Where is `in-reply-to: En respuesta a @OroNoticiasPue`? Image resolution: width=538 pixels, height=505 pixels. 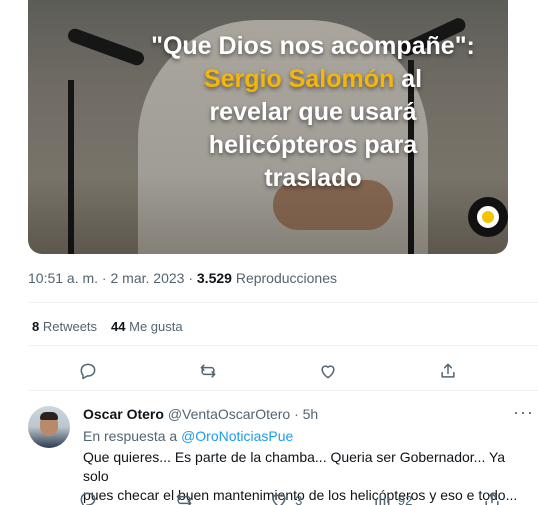 in-reply-to: En respuesta a @OroNoticiasPue is located at coordinates (188, 436).